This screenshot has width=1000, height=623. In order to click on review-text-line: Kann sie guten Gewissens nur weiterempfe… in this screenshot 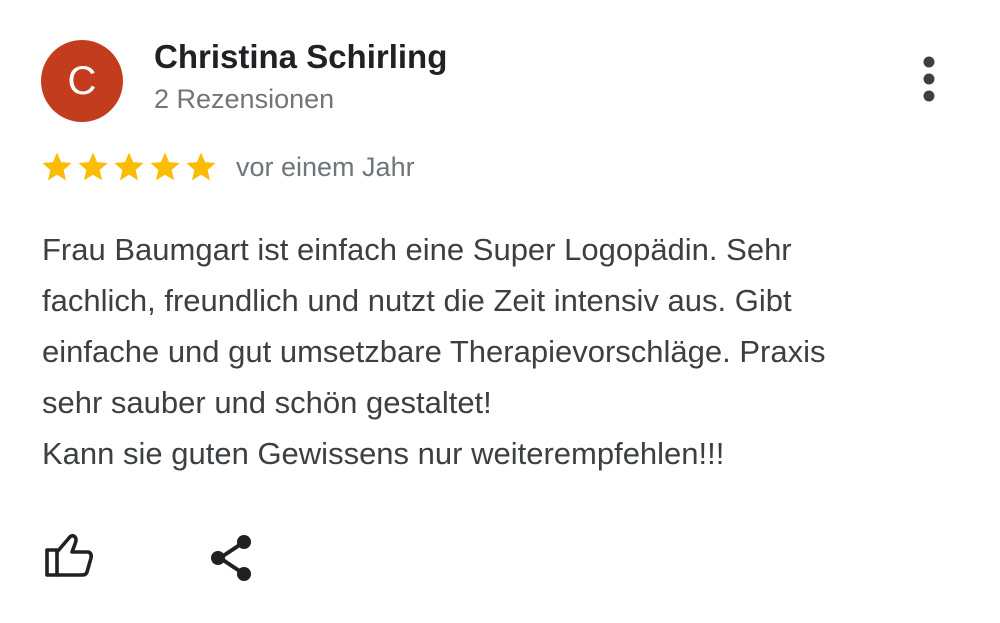, I will do `click(383, 453)`.